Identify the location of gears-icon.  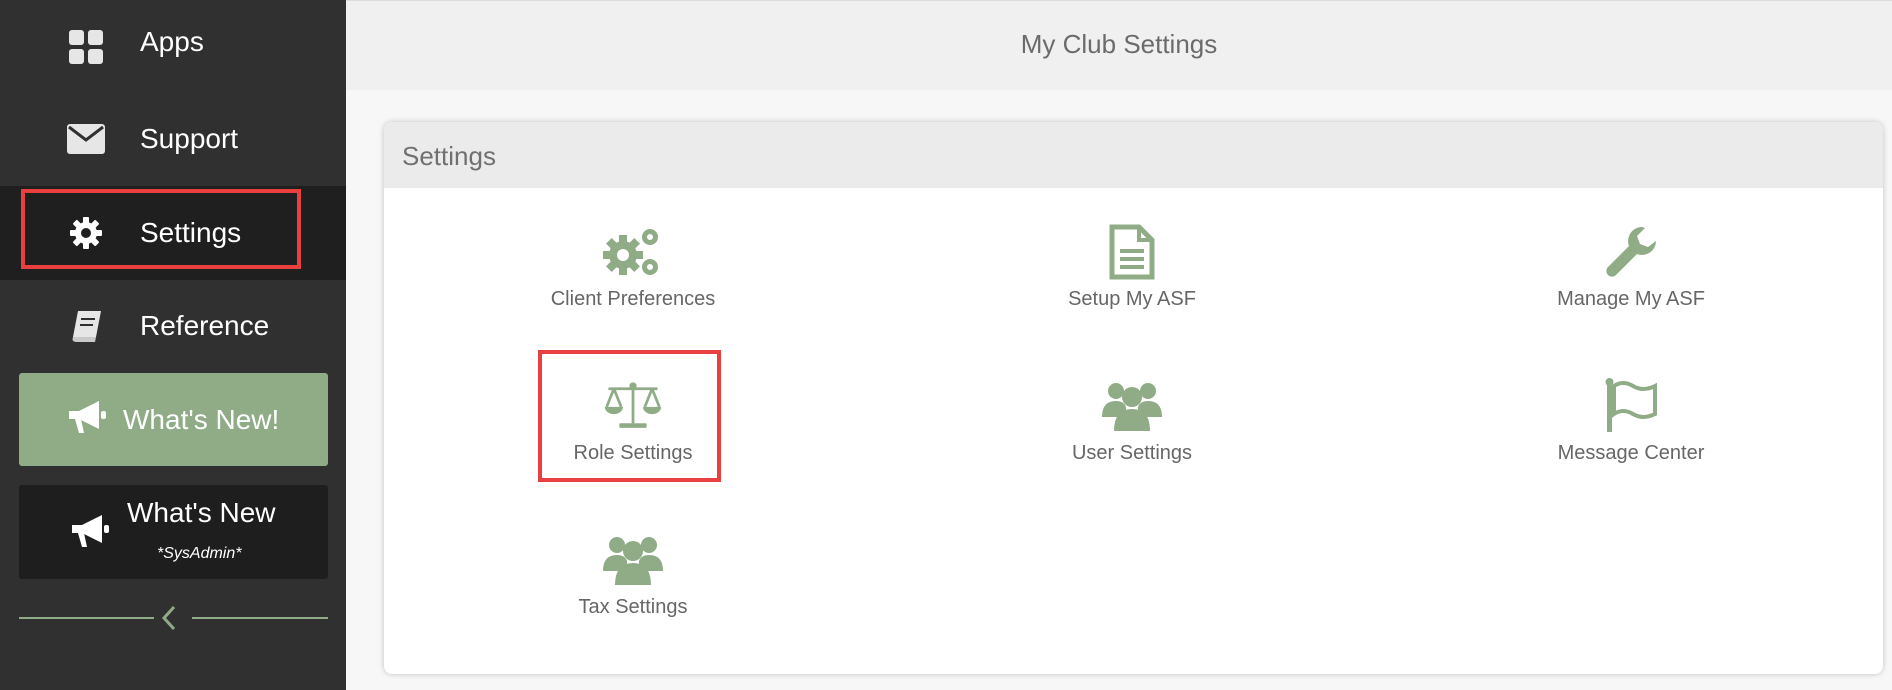
(633, 252).